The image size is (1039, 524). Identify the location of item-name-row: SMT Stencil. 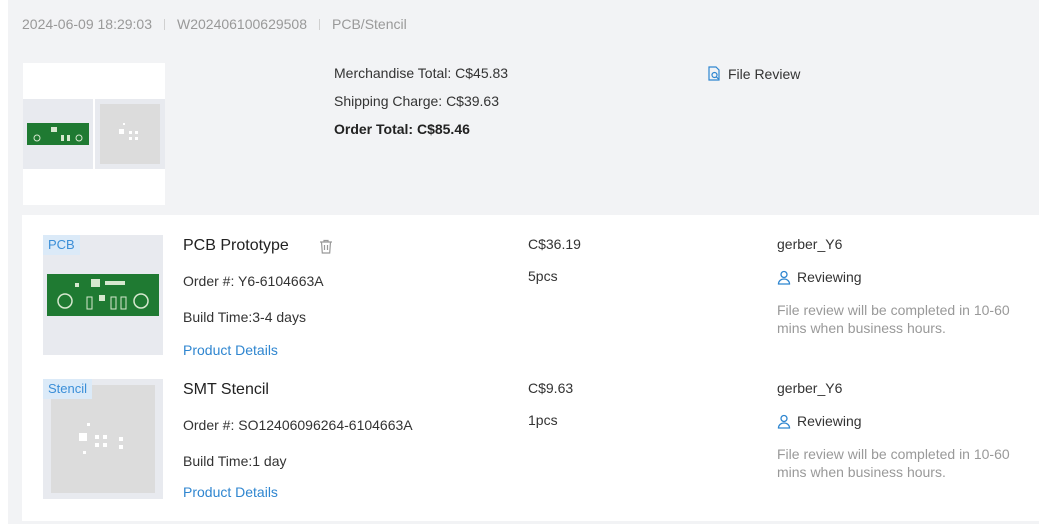
(226, 390).